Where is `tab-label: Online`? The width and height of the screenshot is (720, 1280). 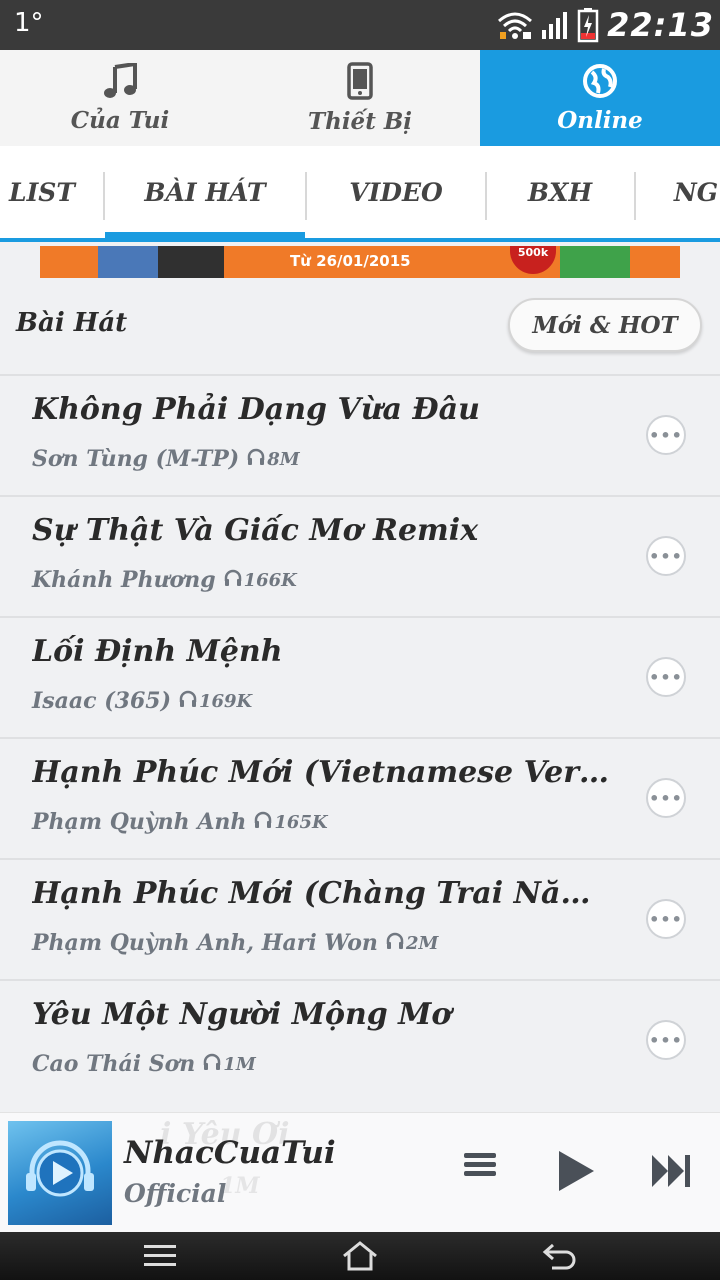 tab-label: Online is located at coordinates (600, 120).